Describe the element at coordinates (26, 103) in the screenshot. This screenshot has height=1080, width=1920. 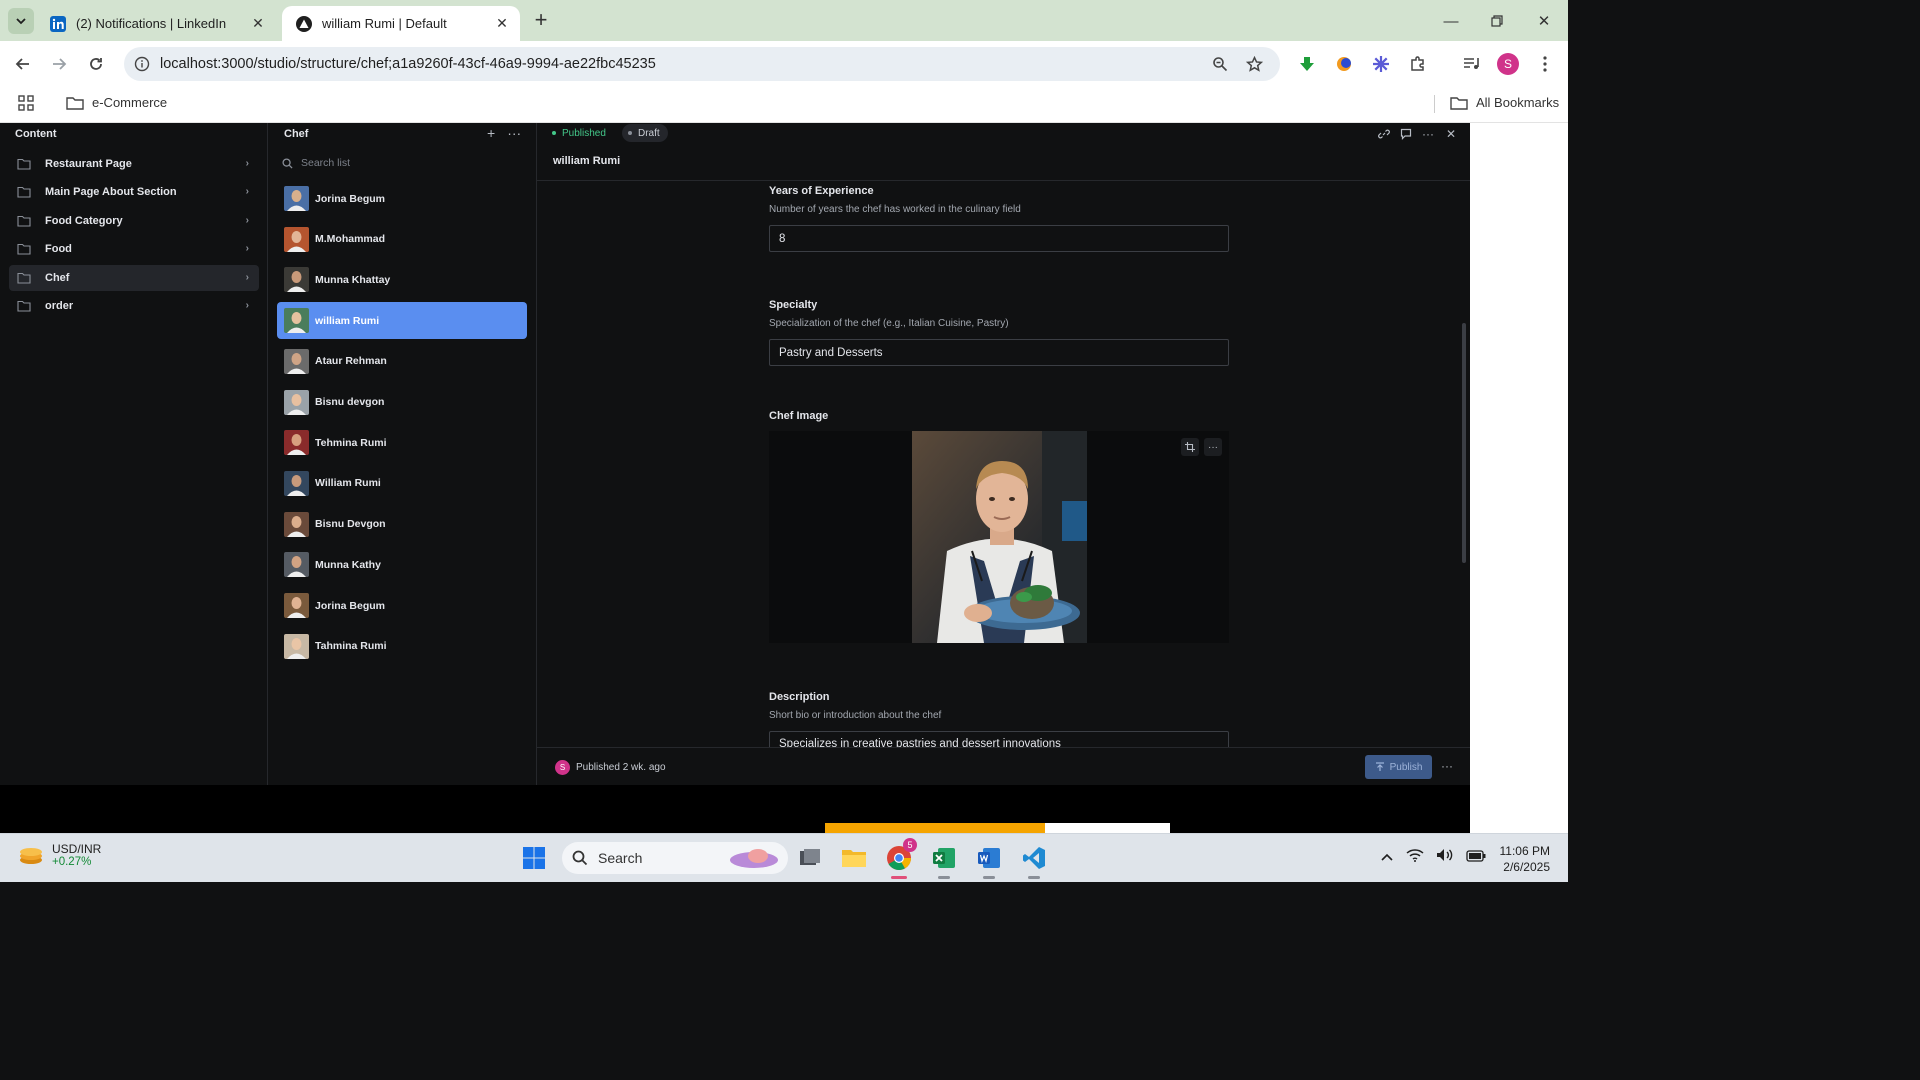
I see `apps-grid-icon` at that location.